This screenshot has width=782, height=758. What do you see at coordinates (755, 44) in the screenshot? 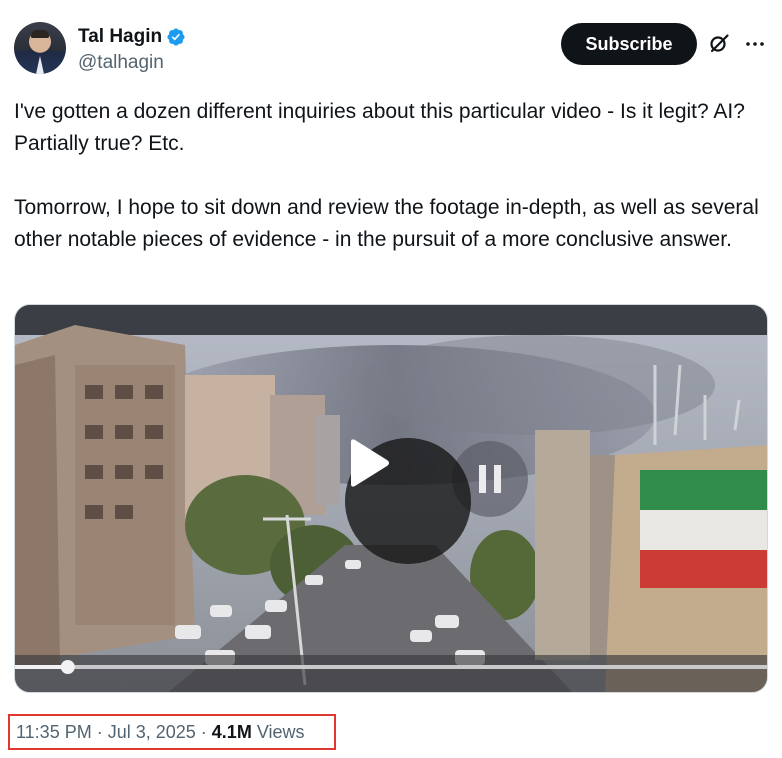
I see `more-icon` at bounding box center [755, 44].